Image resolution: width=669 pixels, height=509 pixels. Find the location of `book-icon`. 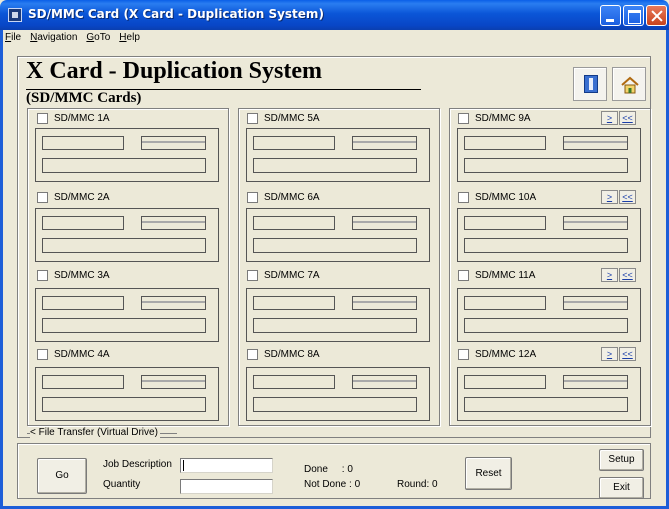

book-icon is located at coordinates (591, 84).